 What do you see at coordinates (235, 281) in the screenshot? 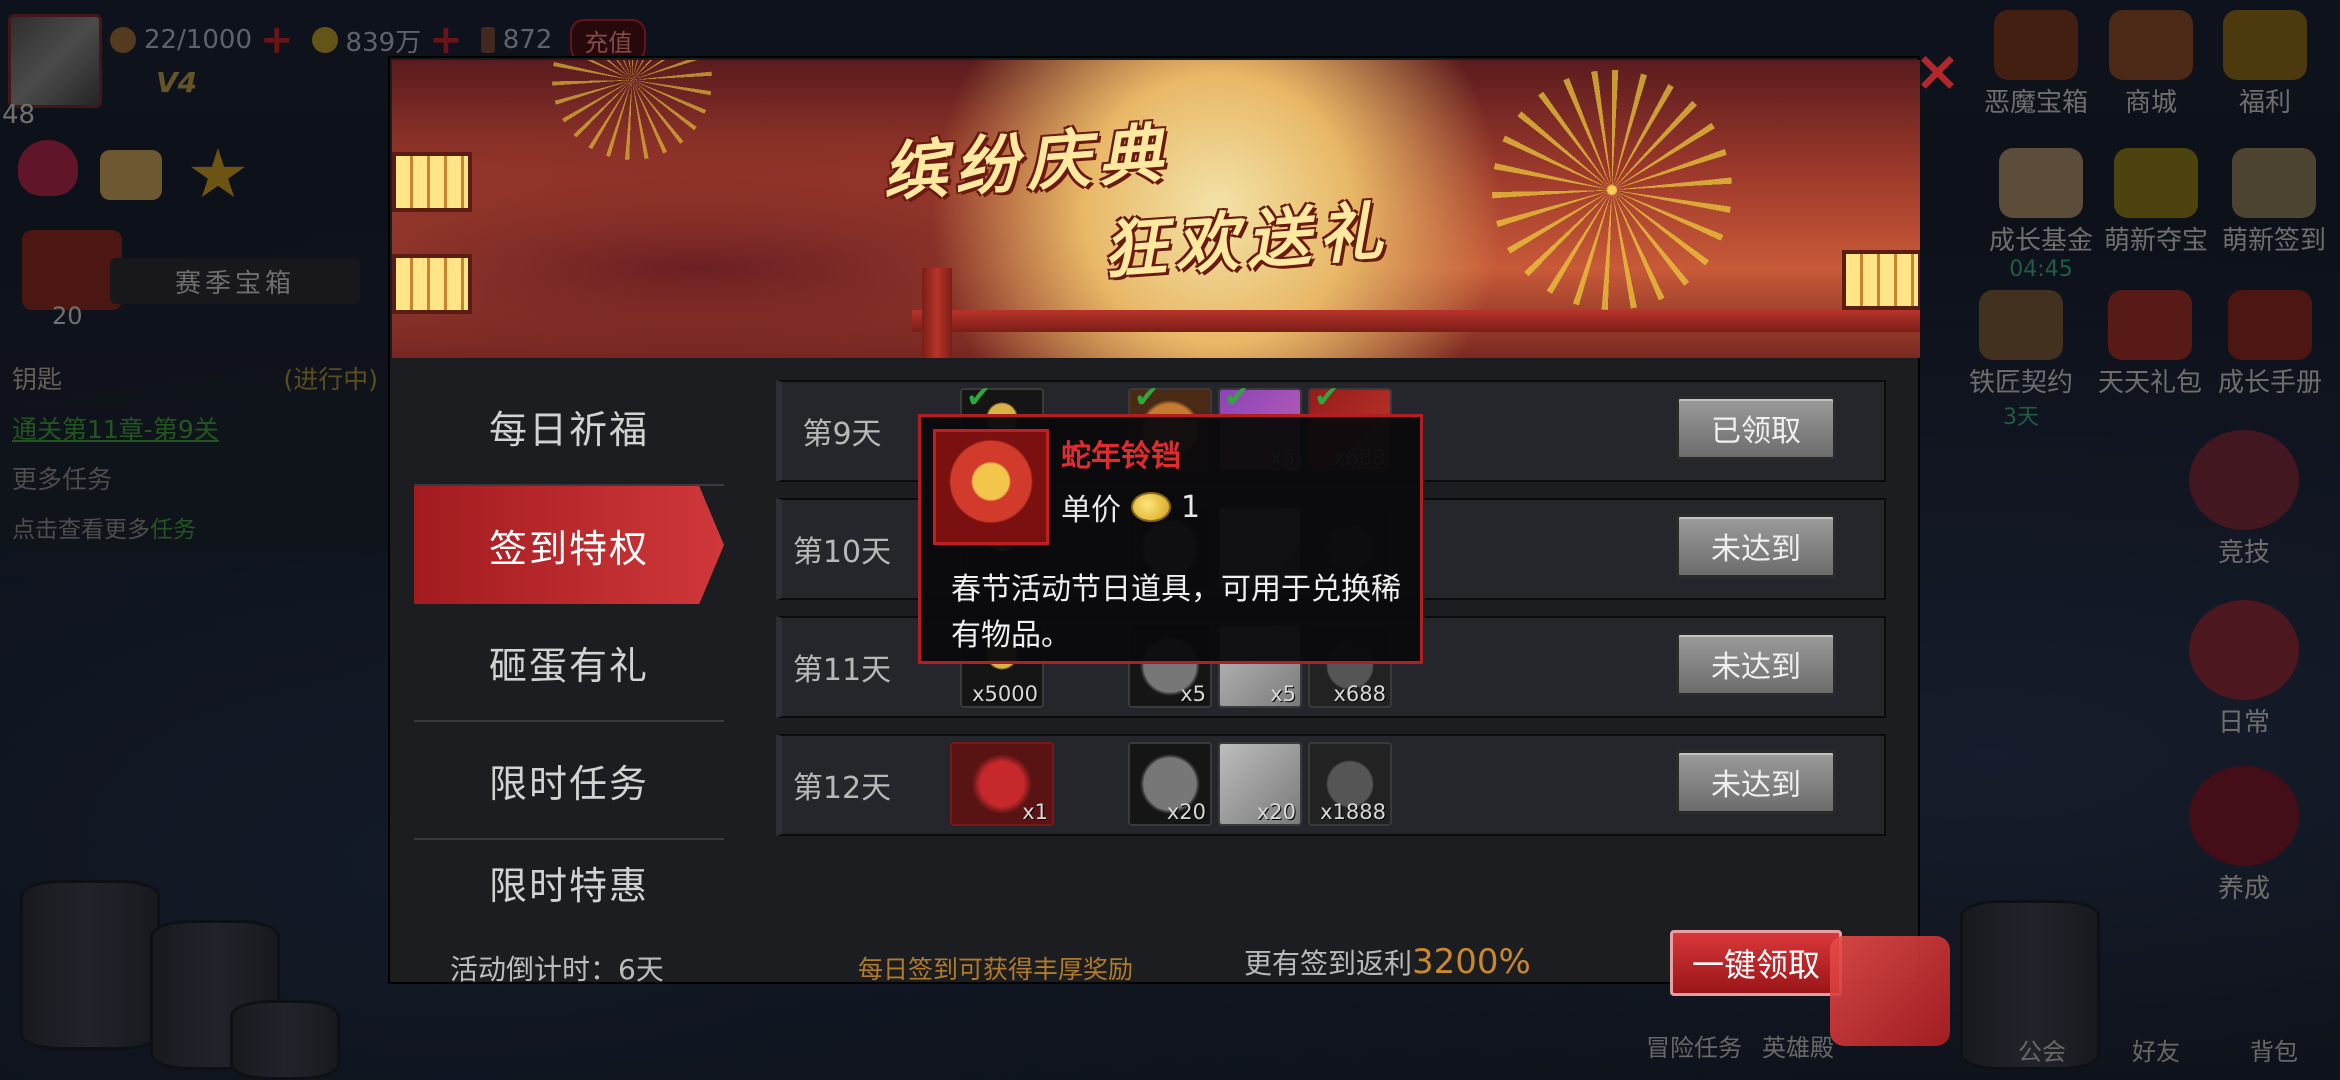
I see `season-chest-label: 赛季宝箱` at bounding box center [235, 281].